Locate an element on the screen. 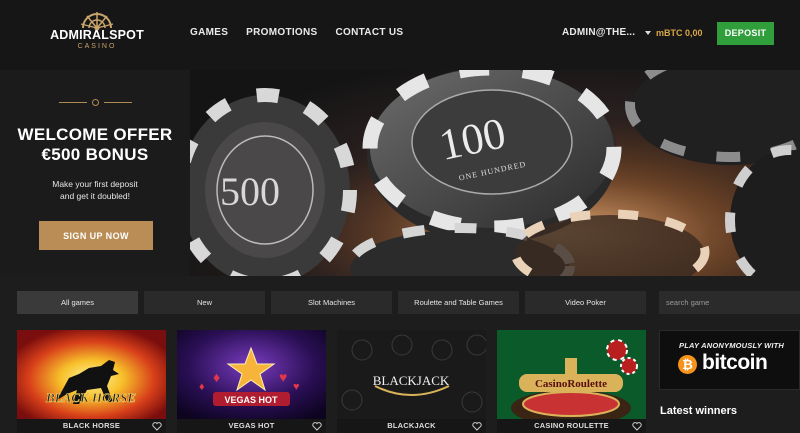 Image resolution: width=800 pixels, height=433 pixels. tab-video-poker: Video Poker is located at coordinates (585, 302).